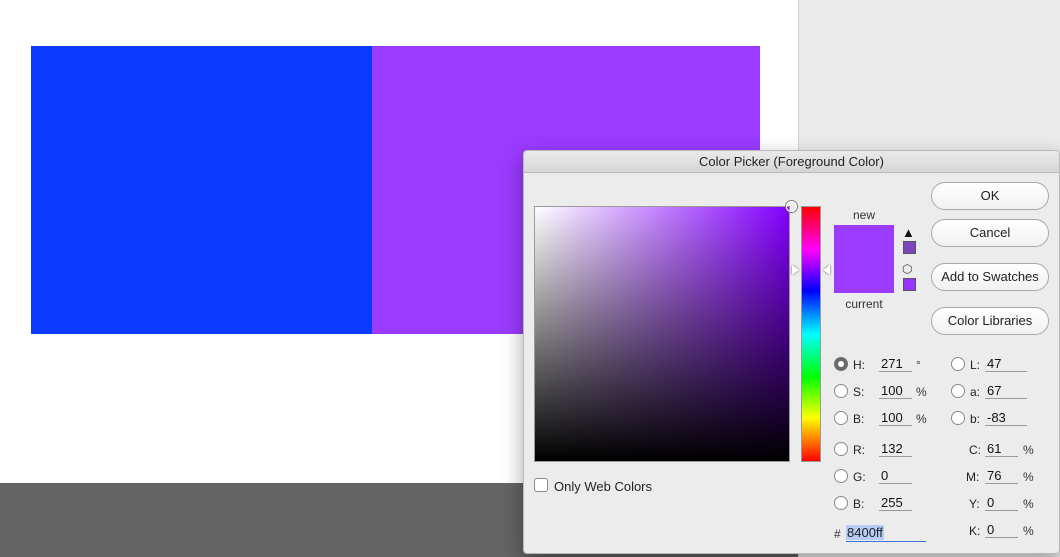 Image resolution: width=1060 pixels, height=557 pixels. What do you see at coordinates (791, 206) in the screenshot?
I see `color-field-marker` at bounding box center [791, 206].